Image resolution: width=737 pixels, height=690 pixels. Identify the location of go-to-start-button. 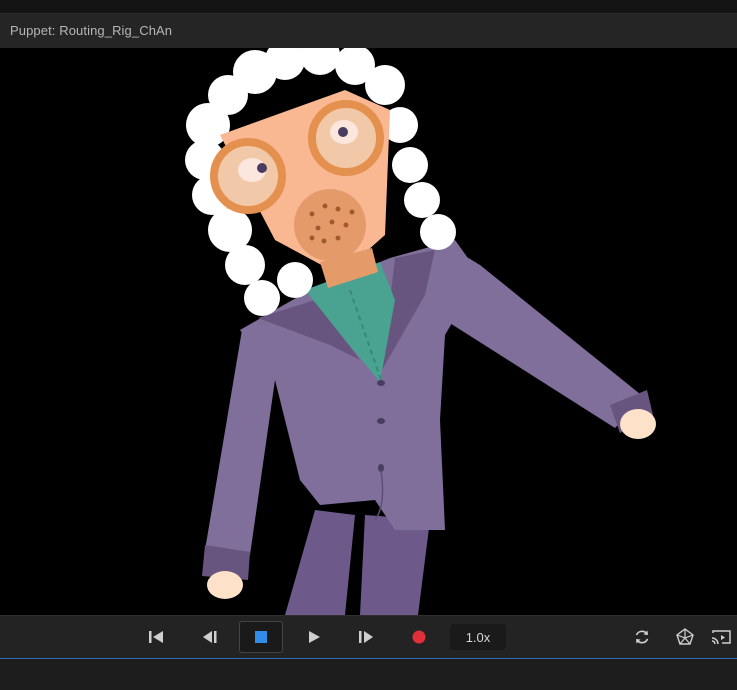
(156, 637).